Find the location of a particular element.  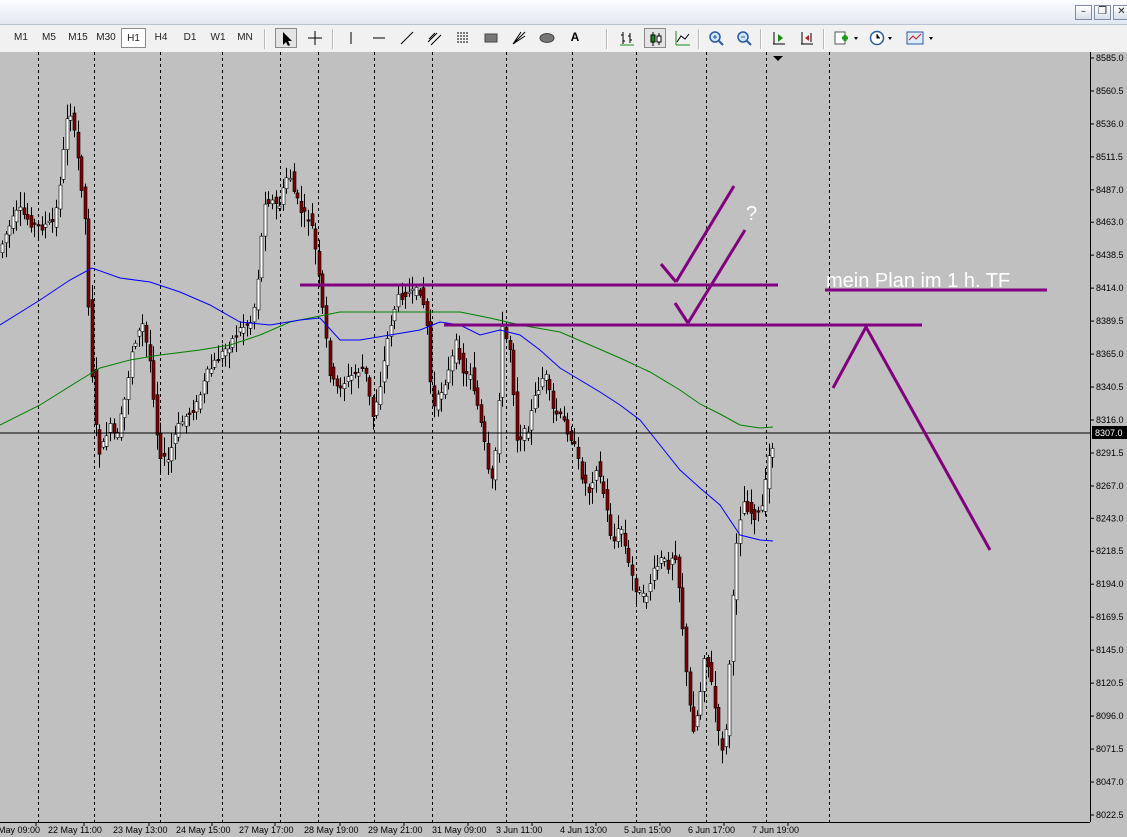

auto-scroll-button is located at coordinates (779, 38).